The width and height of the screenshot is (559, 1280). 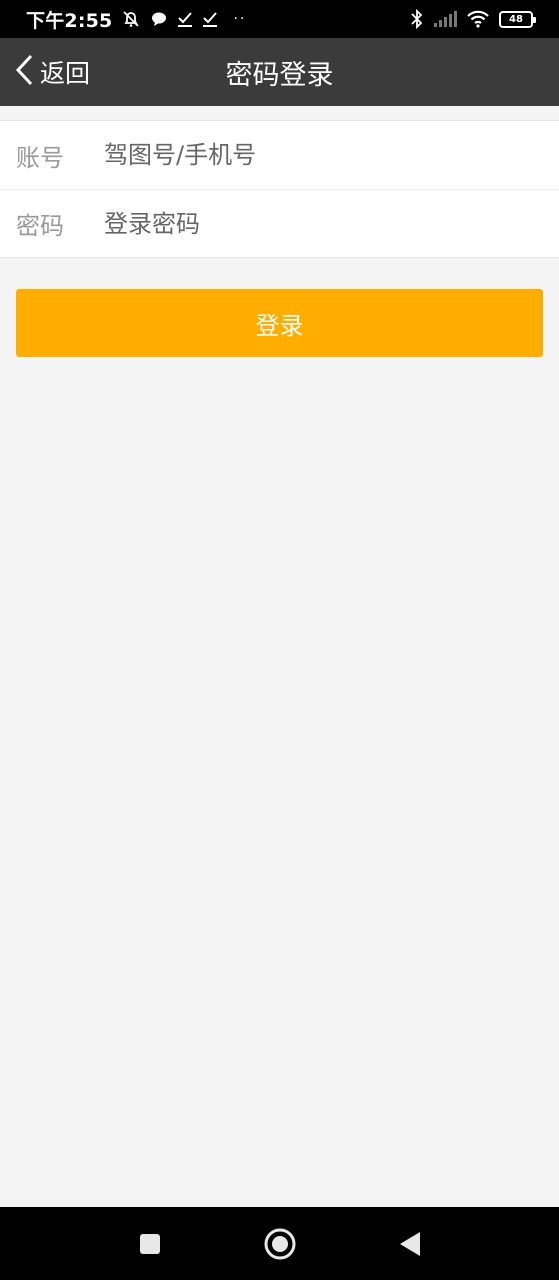 I want to click on chevron-left-icon, so click(x=25, y=72).